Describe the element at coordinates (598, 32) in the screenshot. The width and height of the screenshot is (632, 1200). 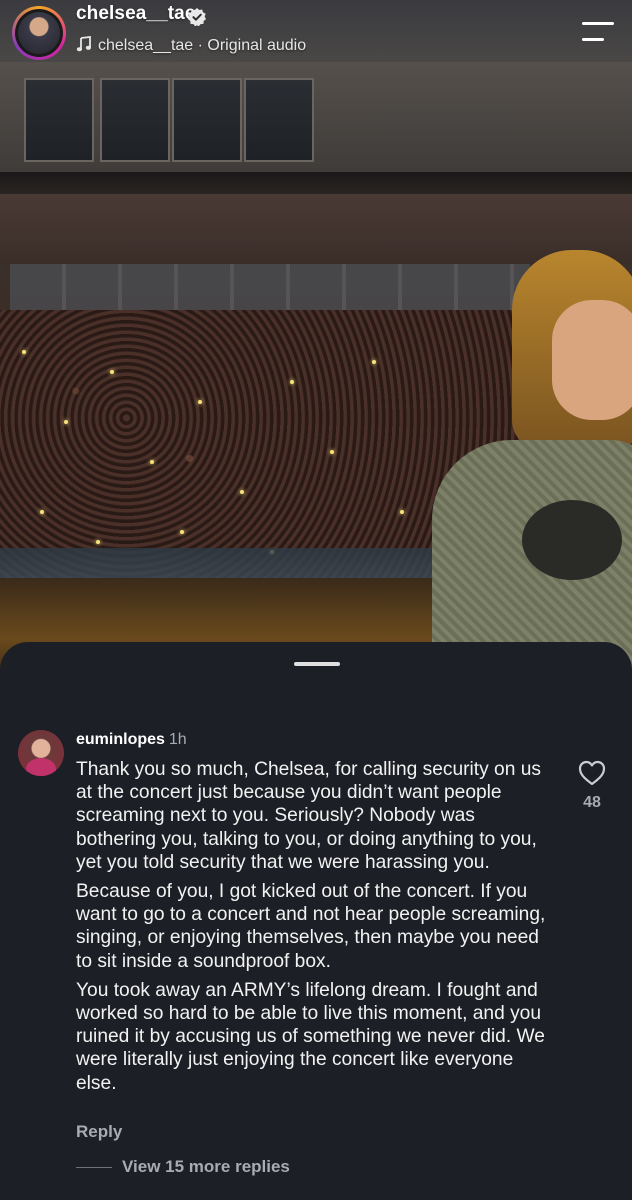
I see `menu-icon` at that location.